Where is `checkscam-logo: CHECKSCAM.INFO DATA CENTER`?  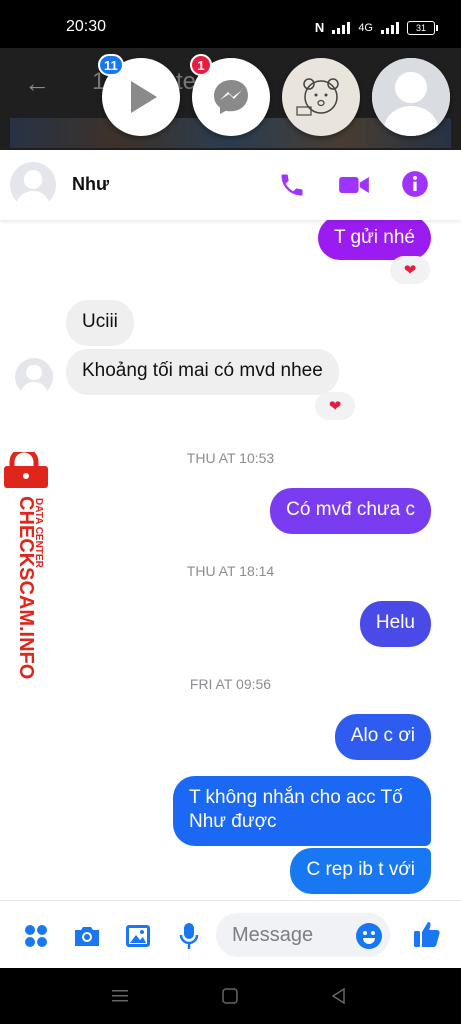
checkscam-logo: CHECKSCAM.INFO DATA CENTER is located at coordinates (26, 563).